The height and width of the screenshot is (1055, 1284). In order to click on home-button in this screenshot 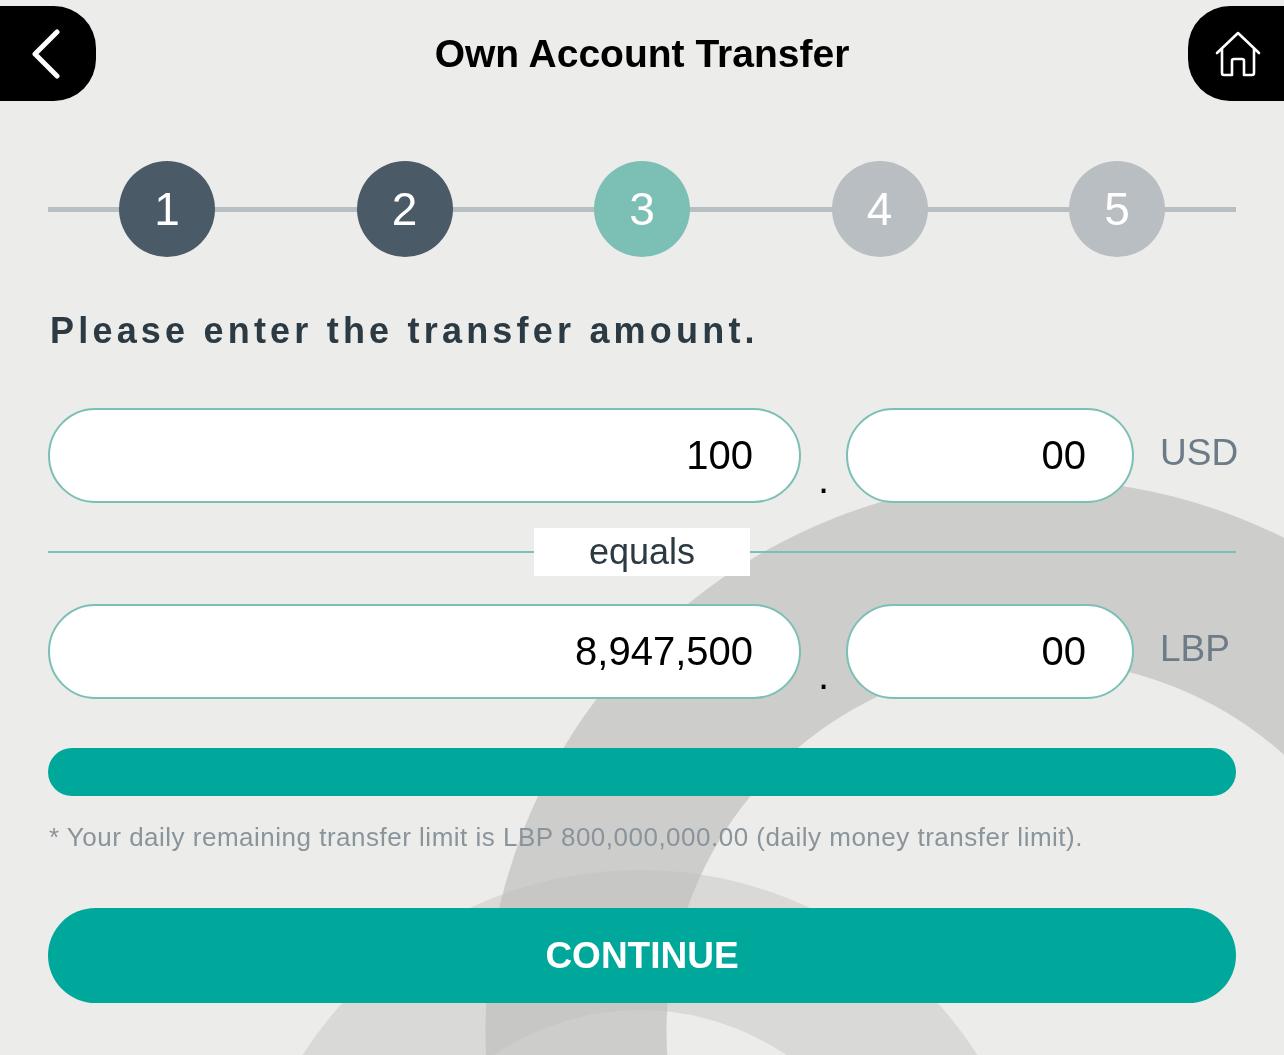, I will do `click(1236, 53)`.